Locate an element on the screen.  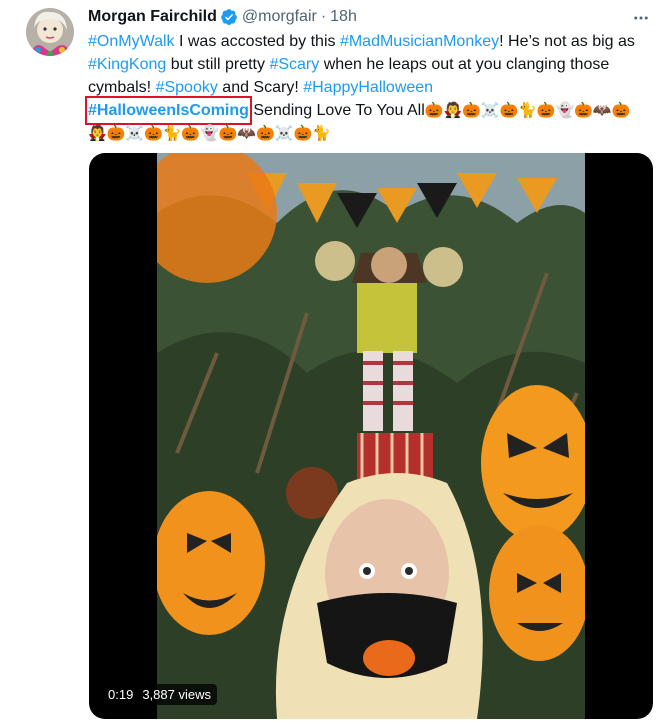
tweet-header: Morgan Fairchild @morgfair · 18h is located at coordinates (222, 17).